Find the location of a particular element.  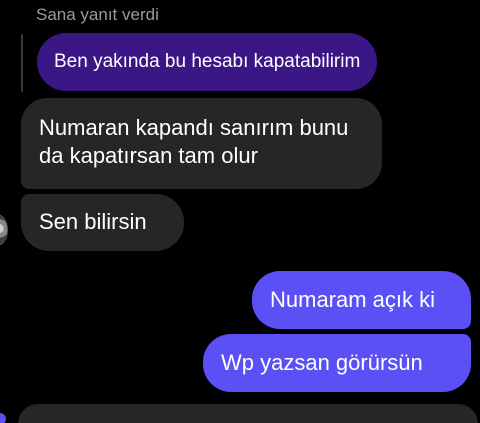

message-line: Wp yazsan görürsün is located at coordinates (322, 362).